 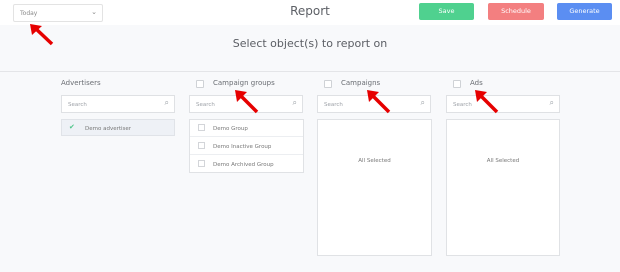 I want to click on campaign-groups-select-all-checkbox, so click(x=200, y=84).